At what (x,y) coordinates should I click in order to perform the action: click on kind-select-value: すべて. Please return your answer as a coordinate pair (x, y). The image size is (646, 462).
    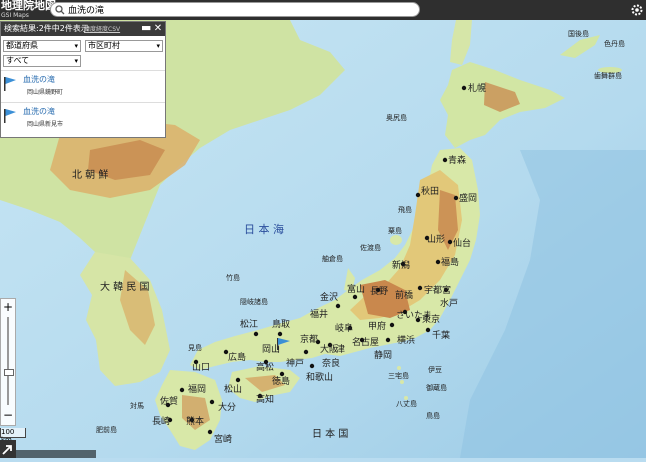
    Looking at the image, I should click on (18, 60).